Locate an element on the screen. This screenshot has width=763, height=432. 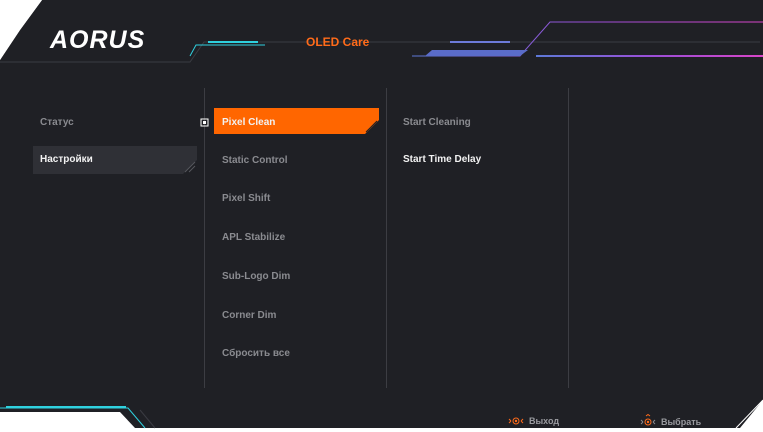
menu-item-sub-logo-dim: Sub-Logo Dim is located at coordinates (256, 276).